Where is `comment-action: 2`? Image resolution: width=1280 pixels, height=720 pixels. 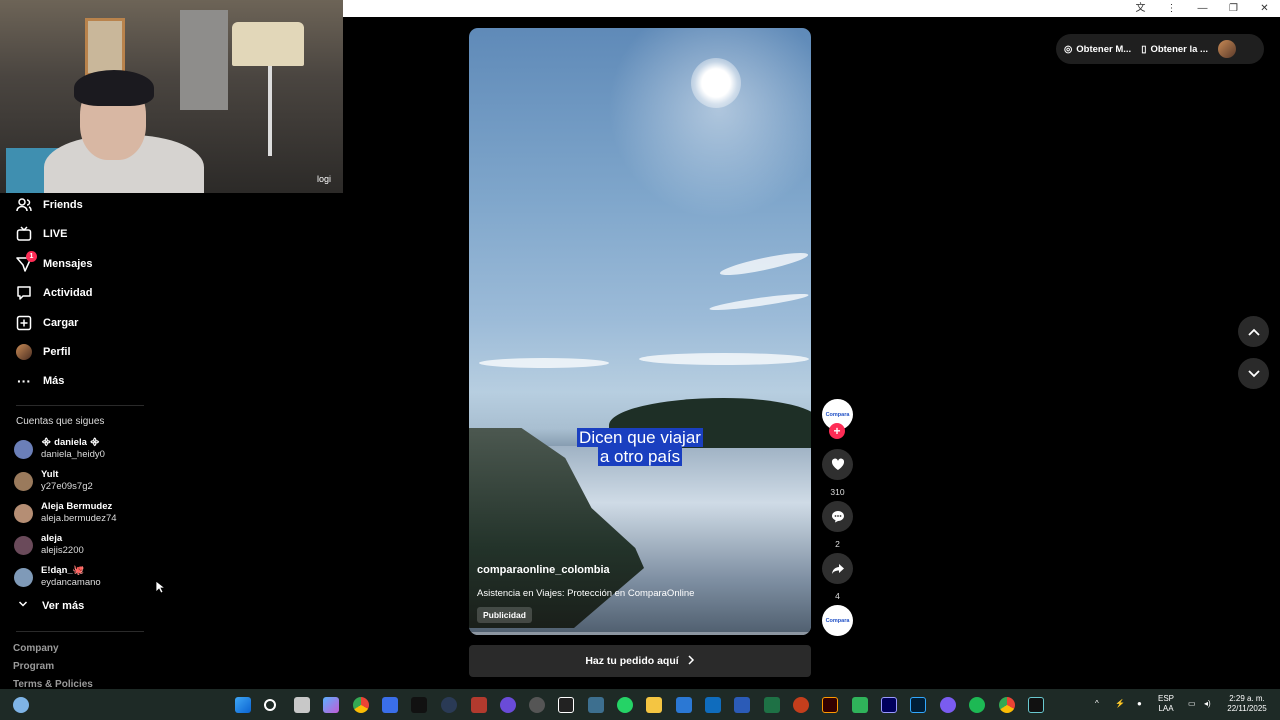 comment-action: 2 is located at coordinates (837, 525).